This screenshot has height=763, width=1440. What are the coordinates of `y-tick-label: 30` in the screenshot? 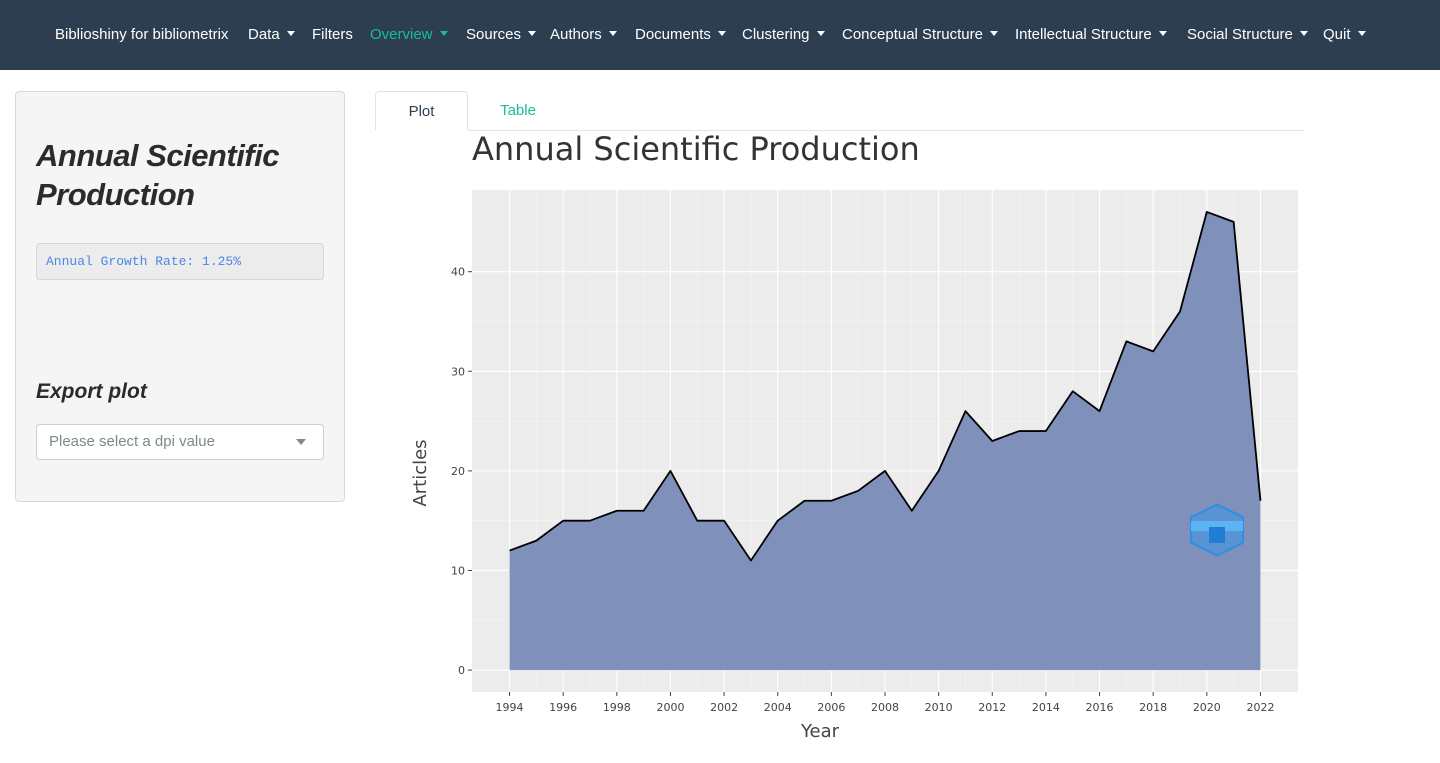 It's located at (458, 371).